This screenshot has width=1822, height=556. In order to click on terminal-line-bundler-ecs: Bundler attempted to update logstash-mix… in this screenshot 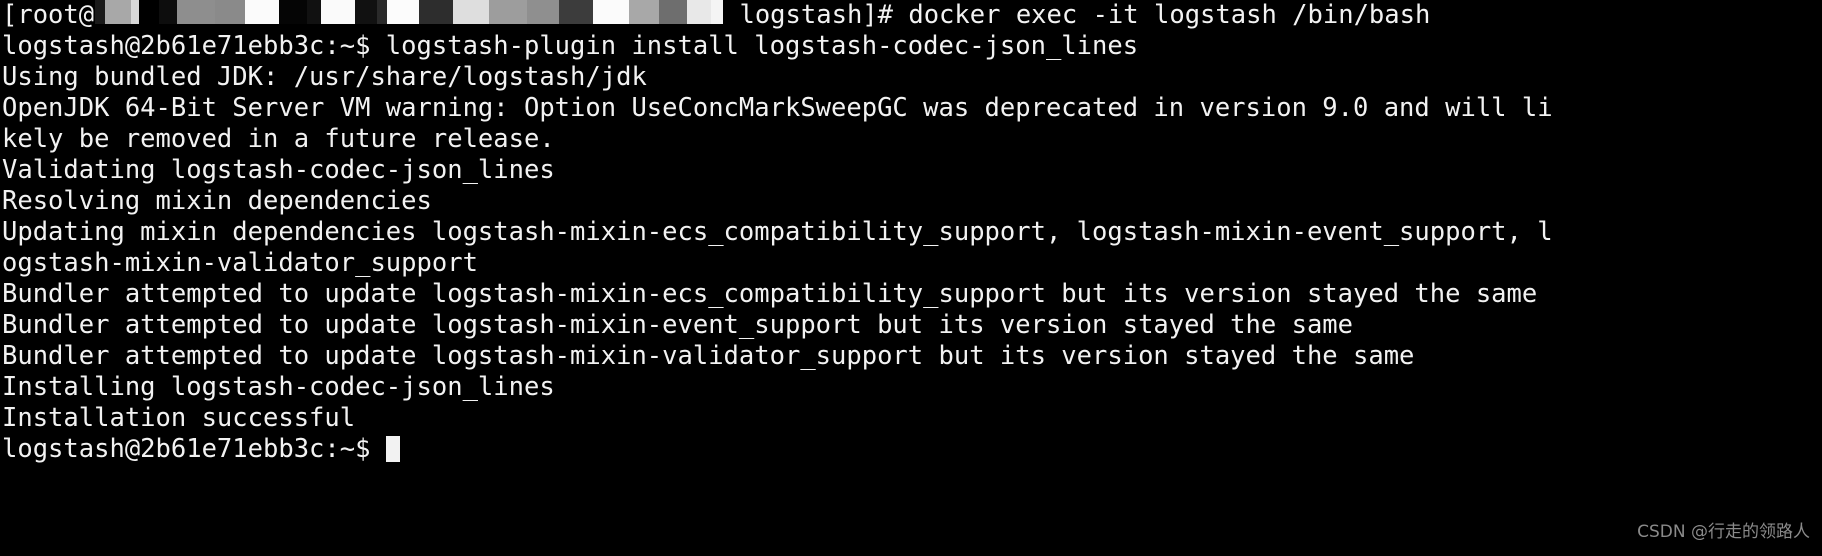, I will do `click(770, 294)`.